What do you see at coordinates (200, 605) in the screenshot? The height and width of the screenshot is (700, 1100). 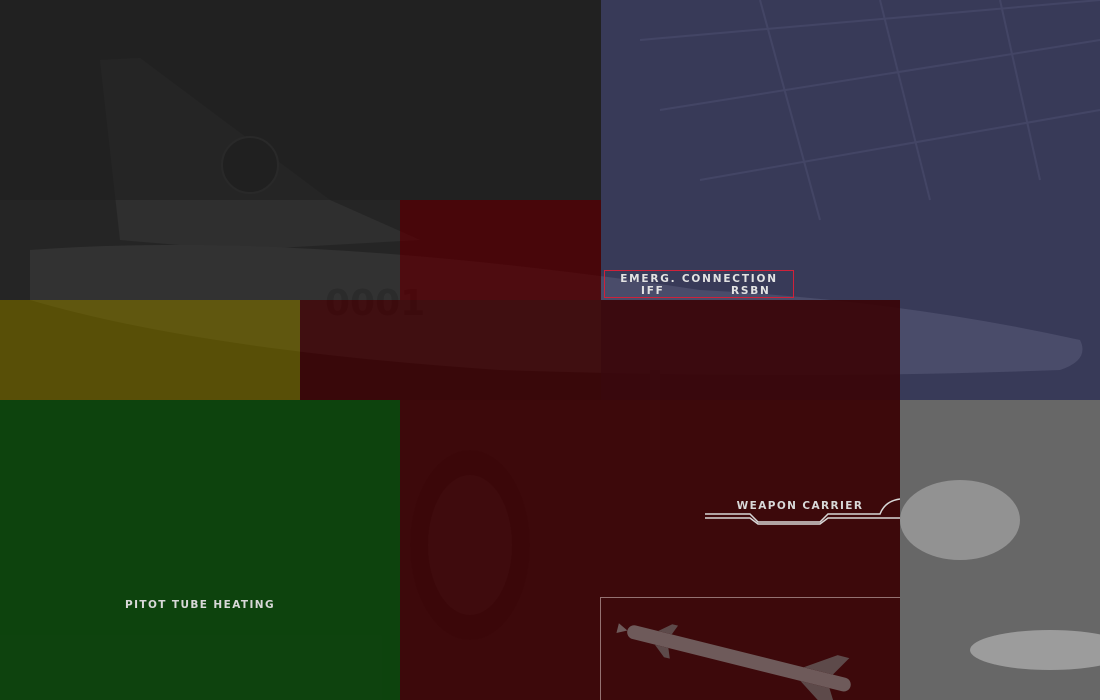 I see `pitot-tube-heating-label: PITOT TUBE HEATING` at bounding box center [200, 605].